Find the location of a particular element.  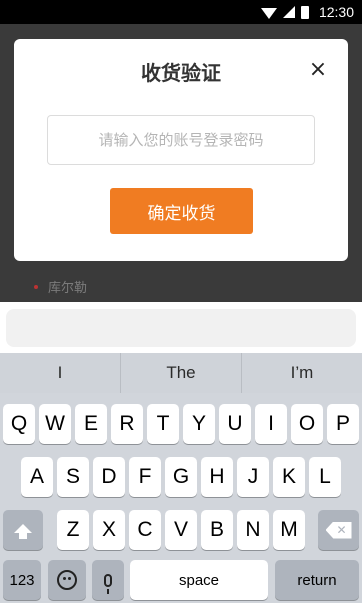

key-m: M is located at coordinates (289, 530).